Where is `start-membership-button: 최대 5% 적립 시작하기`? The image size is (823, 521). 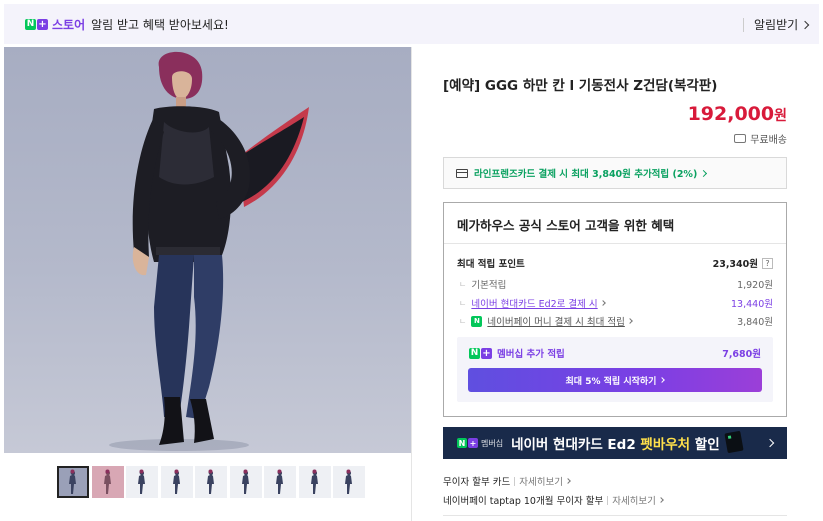 start-membership-button: 최대 5% 적립 시작하기 is located at coordinates (615, 380).